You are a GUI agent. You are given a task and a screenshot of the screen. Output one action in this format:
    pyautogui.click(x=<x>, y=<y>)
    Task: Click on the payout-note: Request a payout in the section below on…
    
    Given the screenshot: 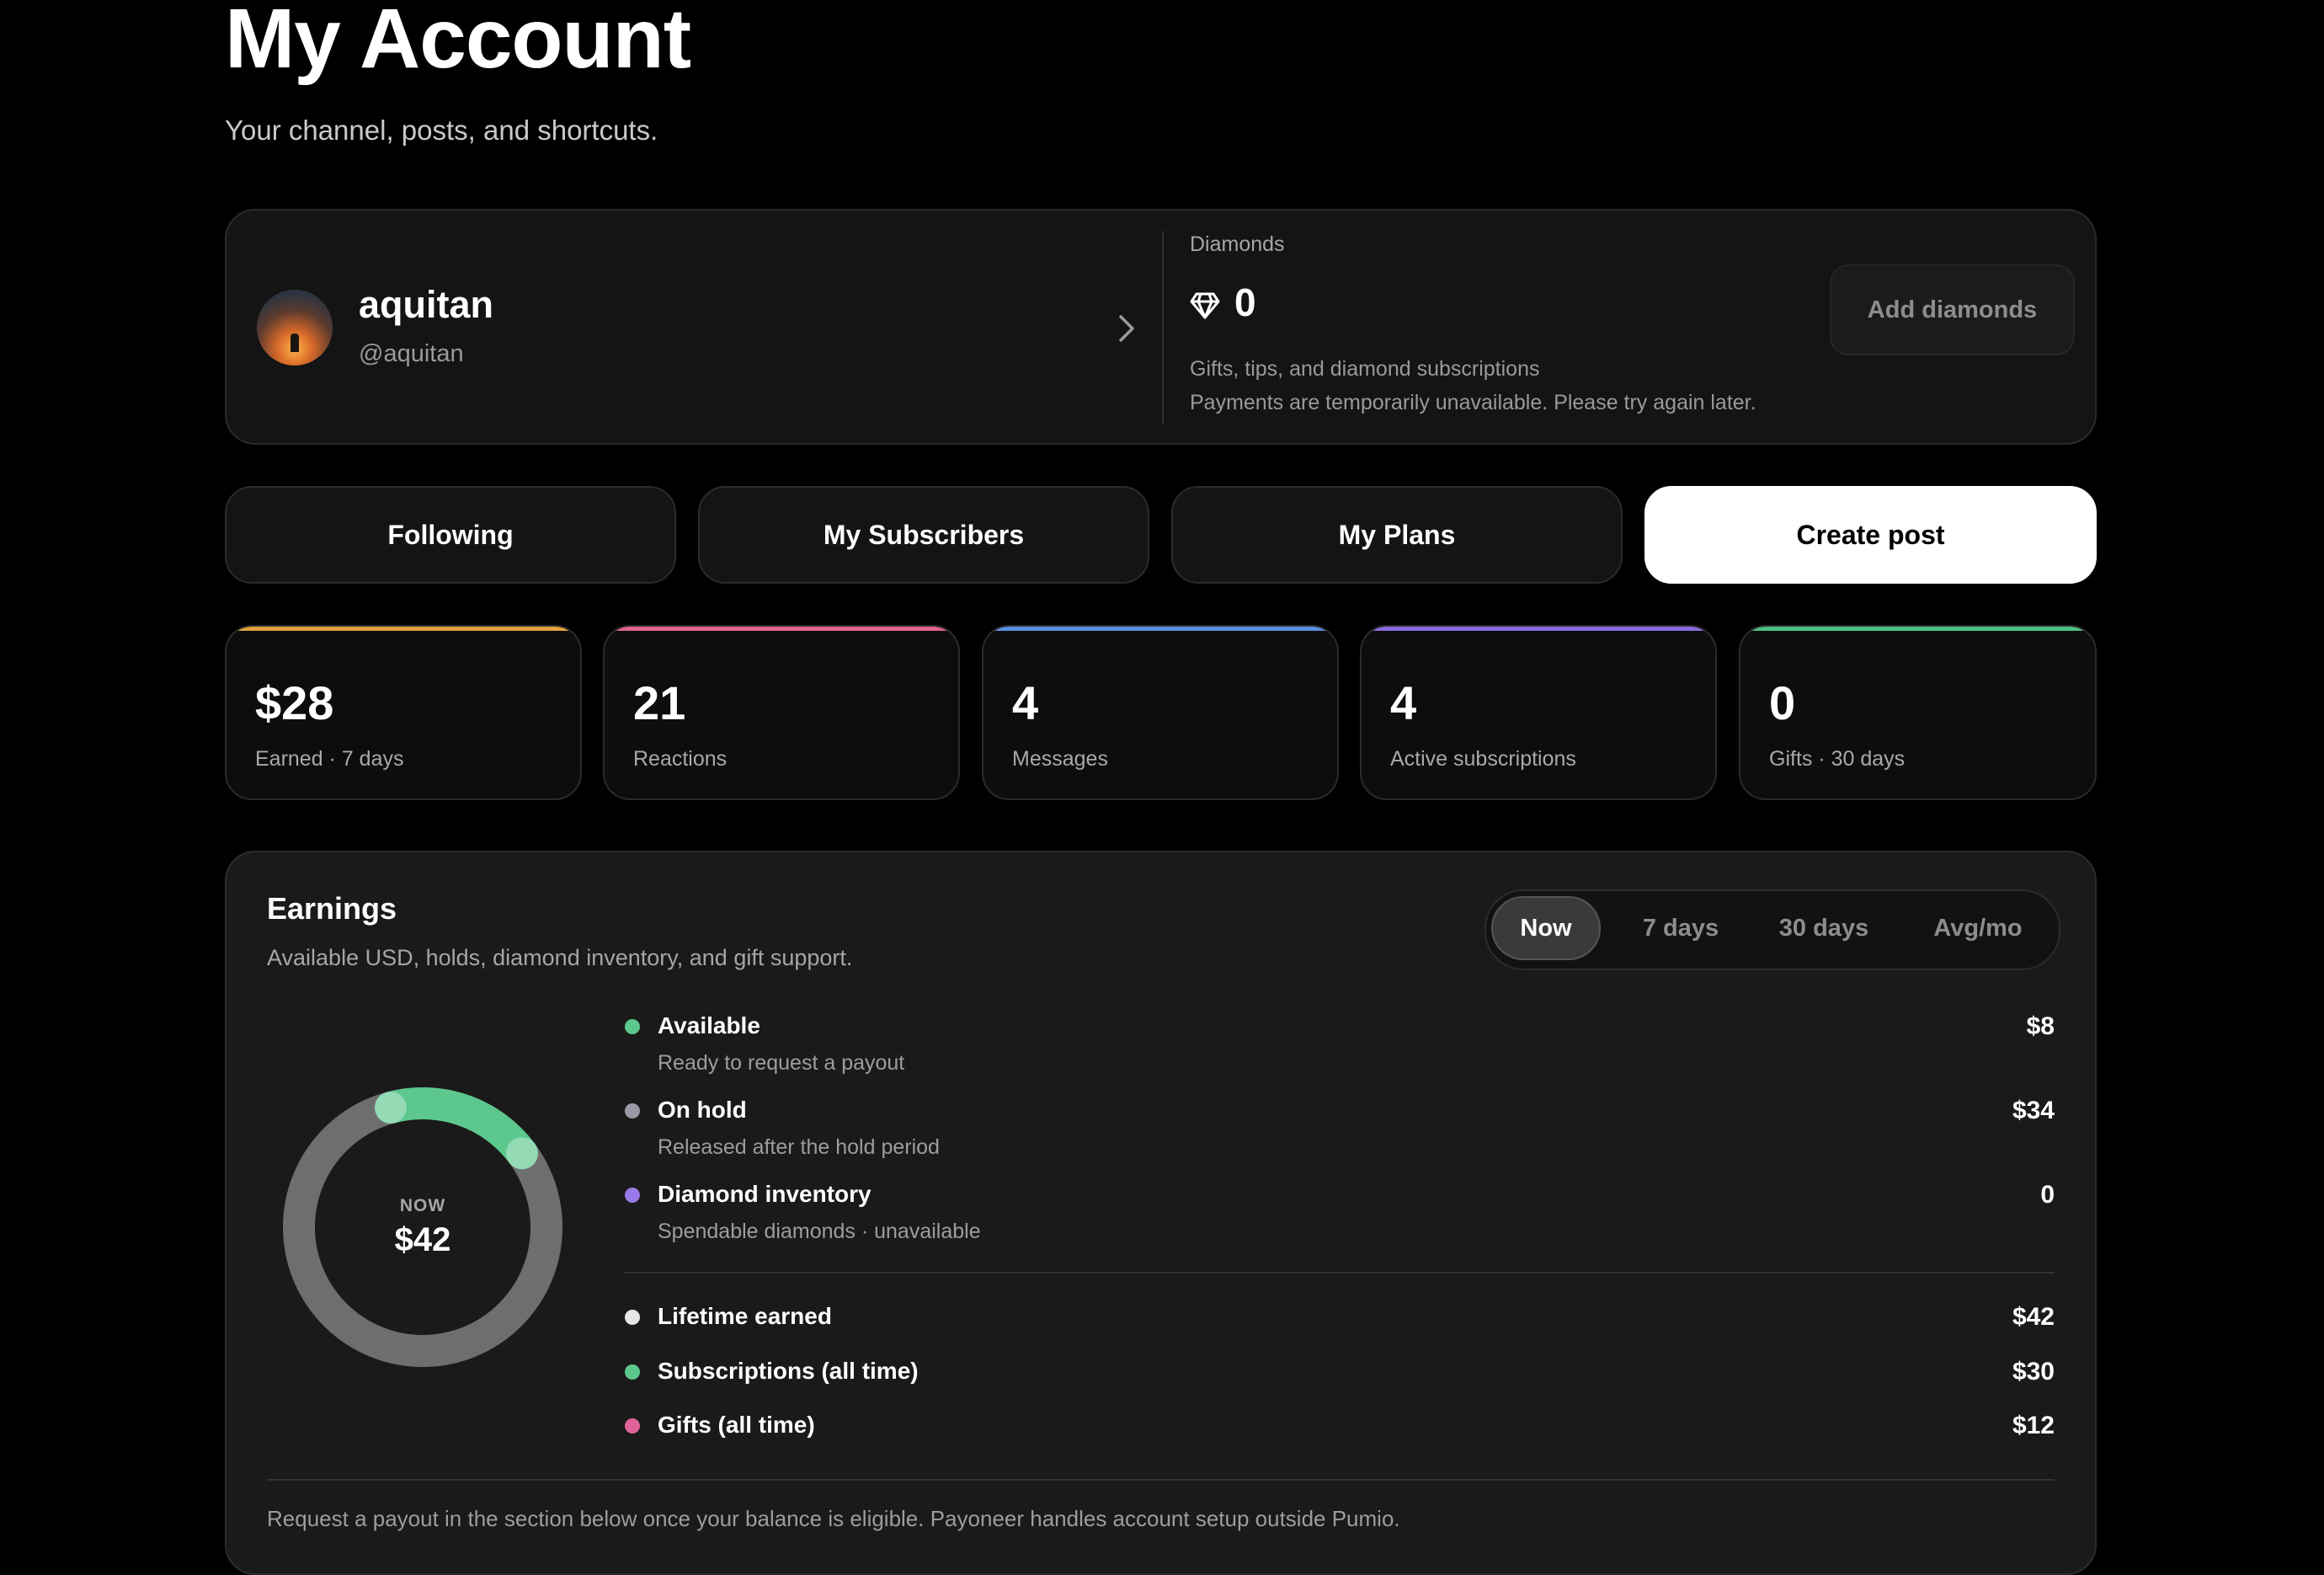 What is the action you would take?
    pyautogui.click(x=833, y=1519)
    